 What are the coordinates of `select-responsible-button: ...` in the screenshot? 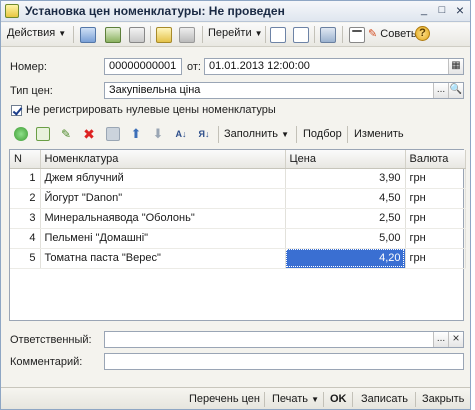 It's located at (440, 339).